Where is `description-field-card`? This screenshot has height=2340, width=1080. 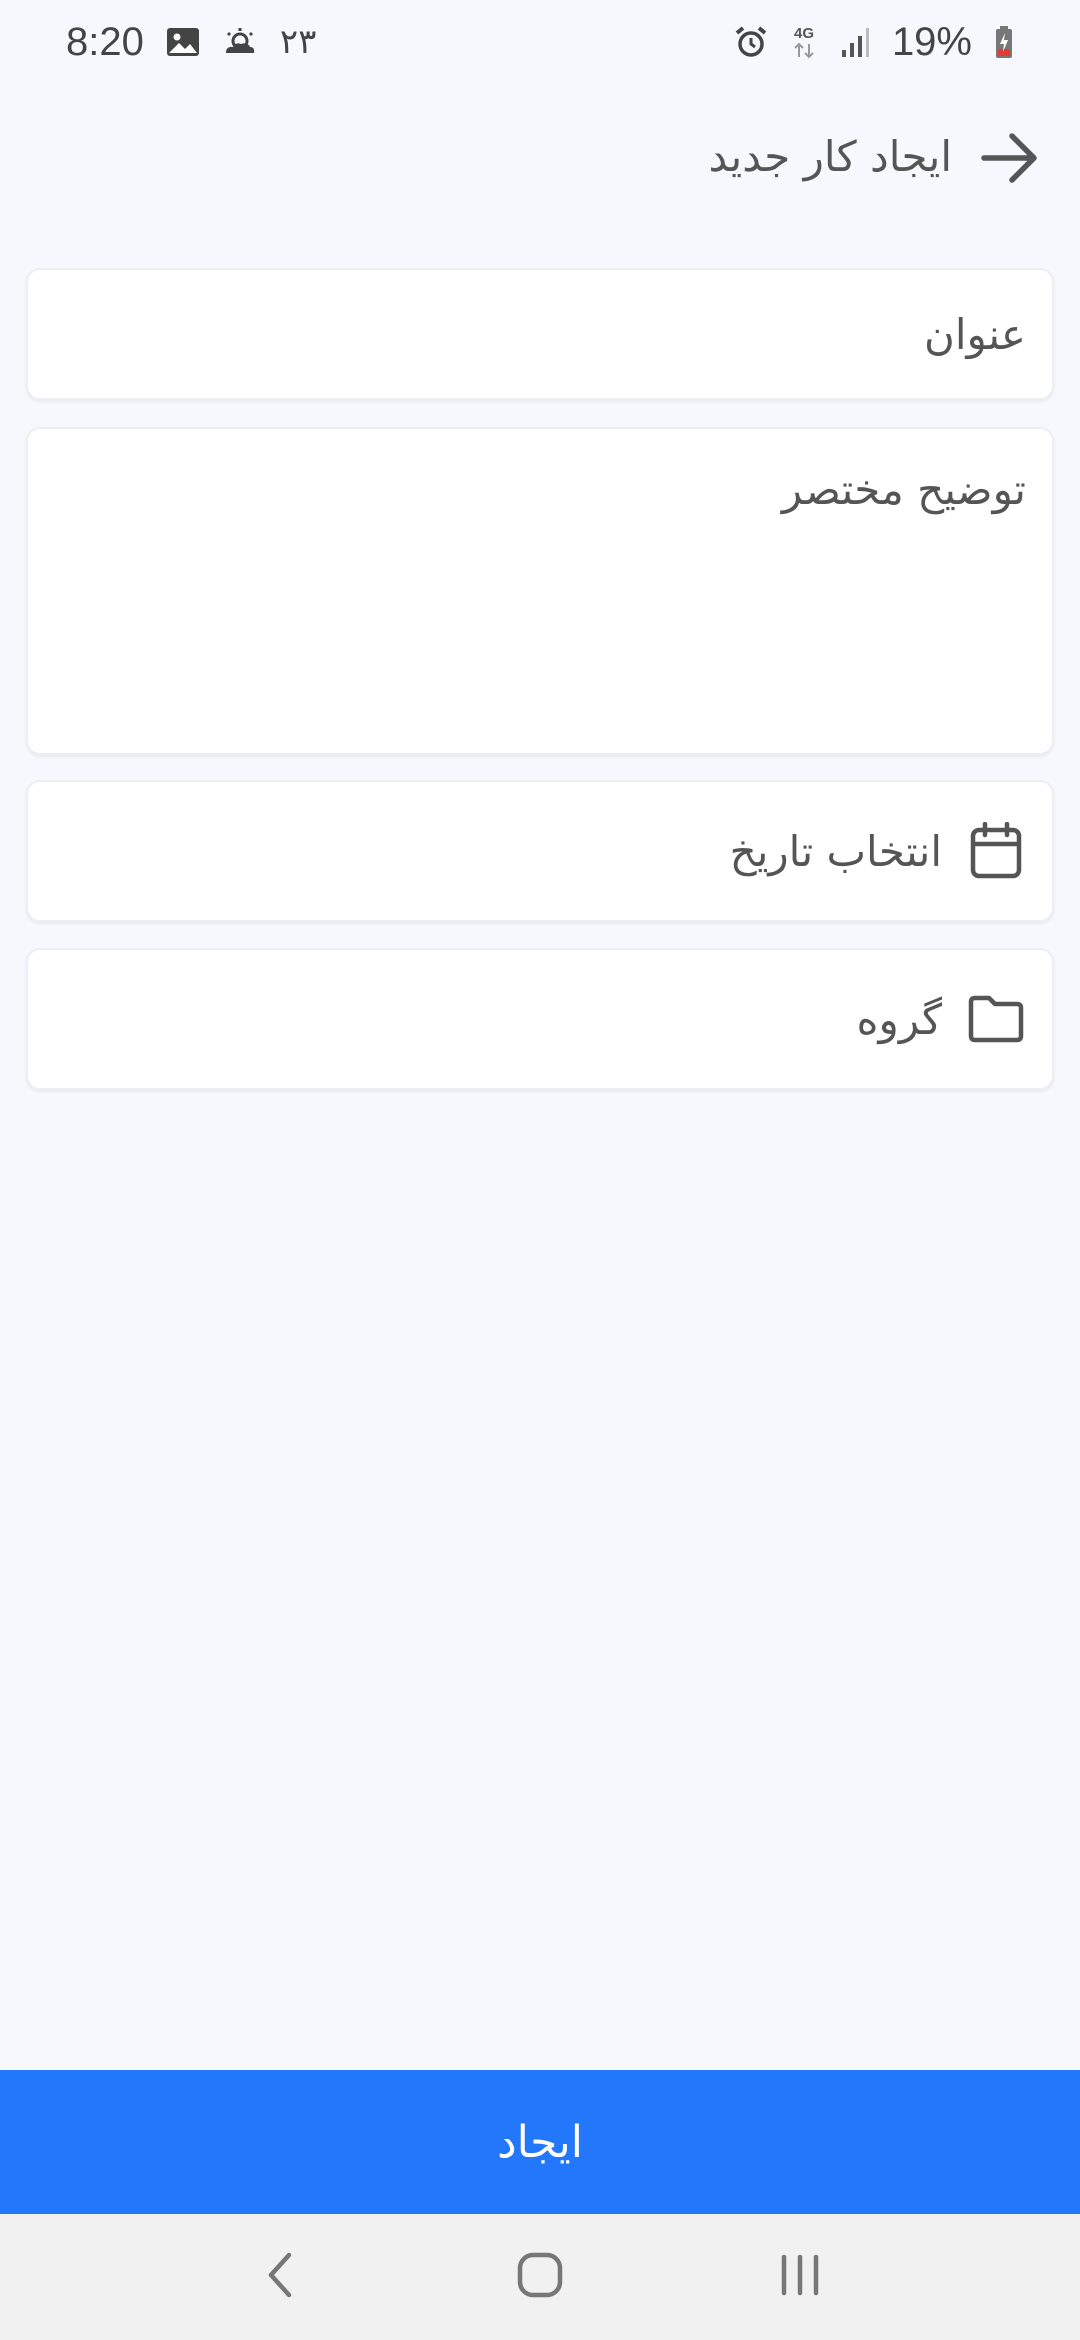 description-field-card is located at coordinates (540, 591).